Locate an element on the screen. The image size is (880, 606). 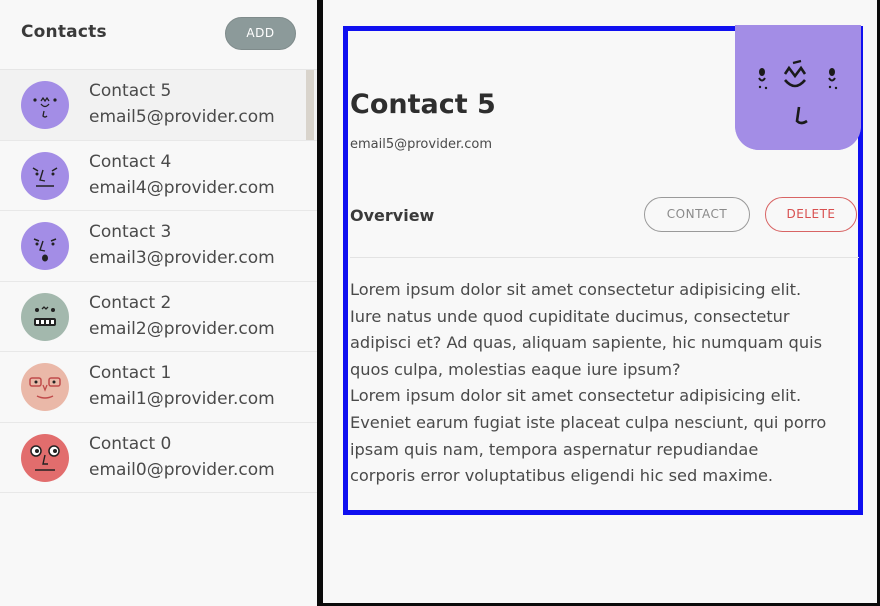
delete-button: DELETE is located at coordinates (811, 214).